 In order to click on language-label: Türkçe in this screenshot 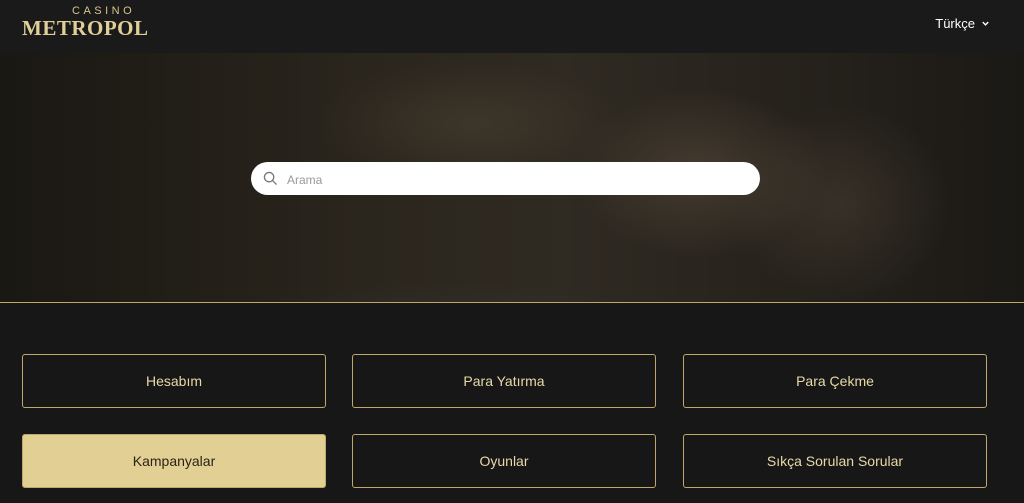, I will do `click(955, 23)`.